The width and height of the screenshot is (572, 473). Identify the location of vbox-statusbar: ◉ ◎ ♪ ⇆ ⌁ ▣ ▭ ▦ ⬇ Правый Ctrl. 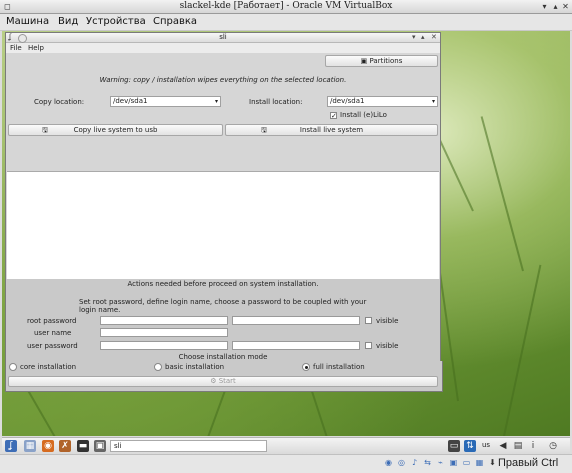
(286, 463).